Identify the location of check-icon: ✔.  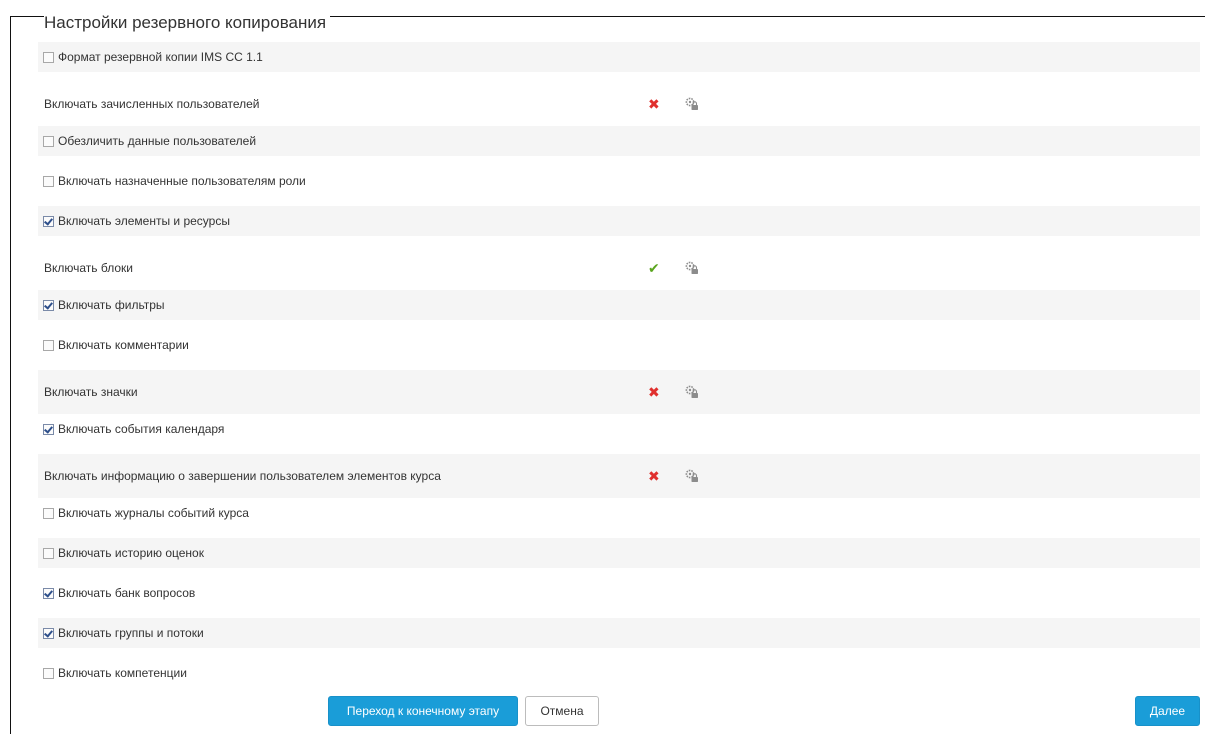
(654, 268).